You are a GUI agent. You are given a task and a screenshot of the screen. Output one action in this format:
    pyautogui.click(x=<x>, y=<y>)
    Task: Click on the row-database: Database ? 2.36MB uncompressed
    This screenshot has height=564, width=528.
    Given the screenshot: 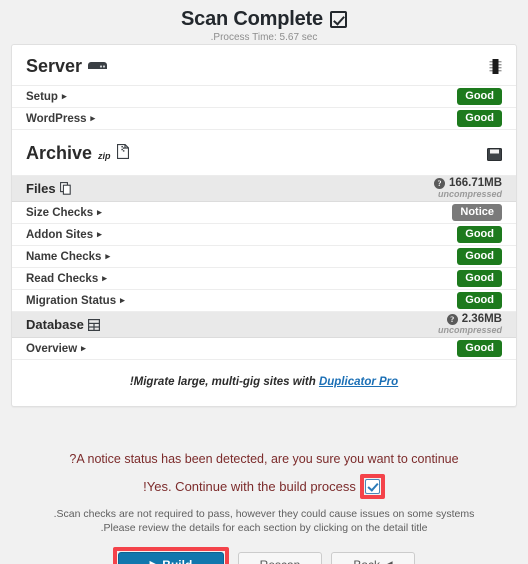 What is the action you would take?
    pyautogui.click(x=264, y=325)
    